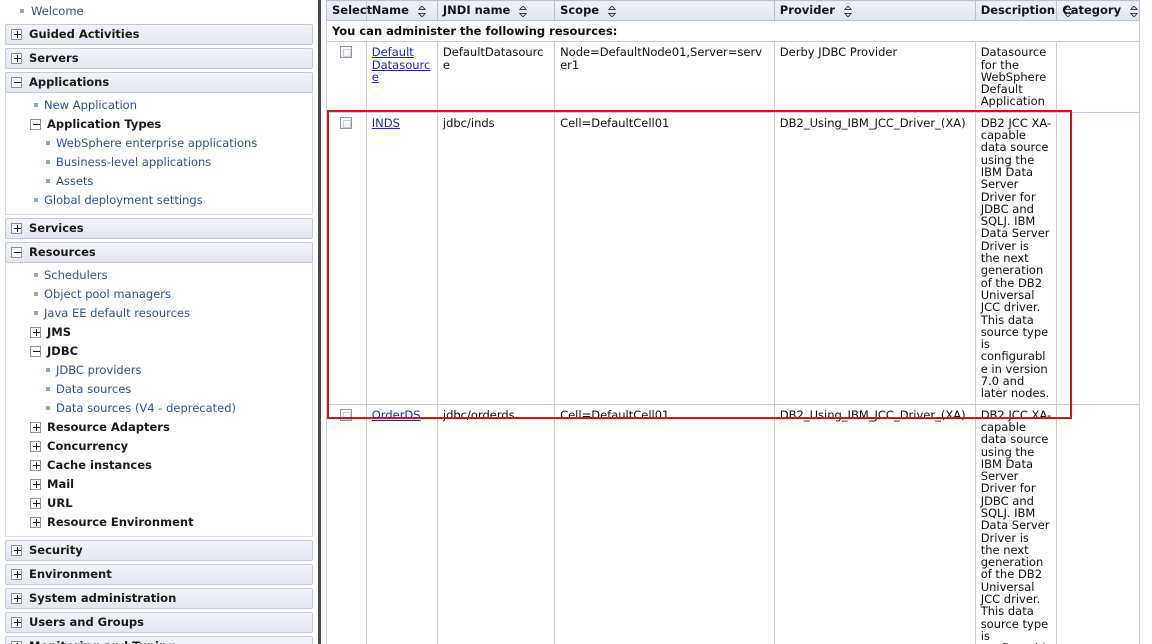 The image size is (1152, 644). I want to click on sidebar-item-label: WebSphere enterprise applications, so click(157, 143).